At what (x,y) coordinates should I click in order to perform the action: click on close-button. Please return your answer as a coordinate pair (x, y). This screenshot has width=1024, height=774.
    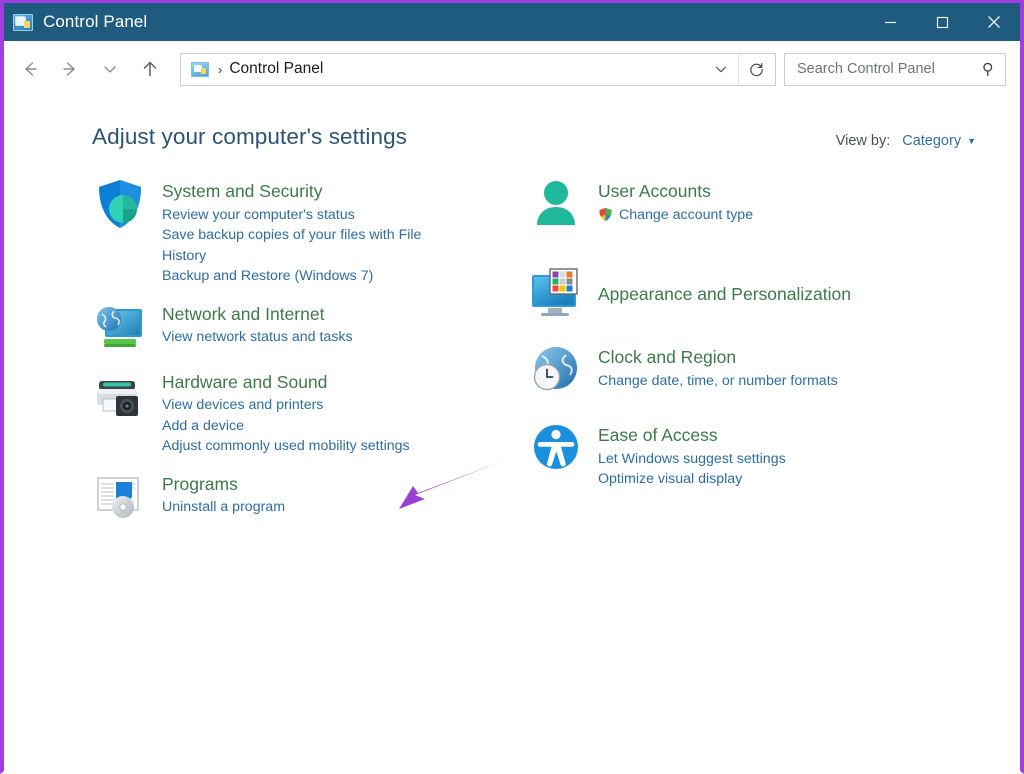
    Looking at the image, I should click on (994, 22).